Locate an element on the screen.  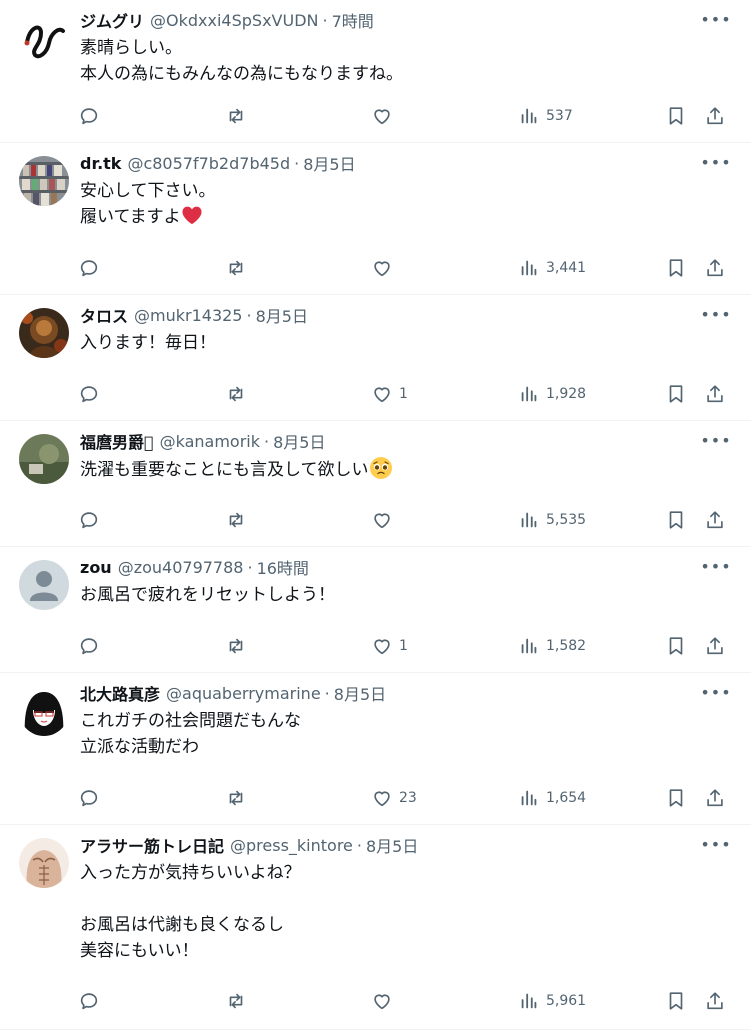
display-name: 福麿男爵􏿿 is located at coordinates (117, 441).